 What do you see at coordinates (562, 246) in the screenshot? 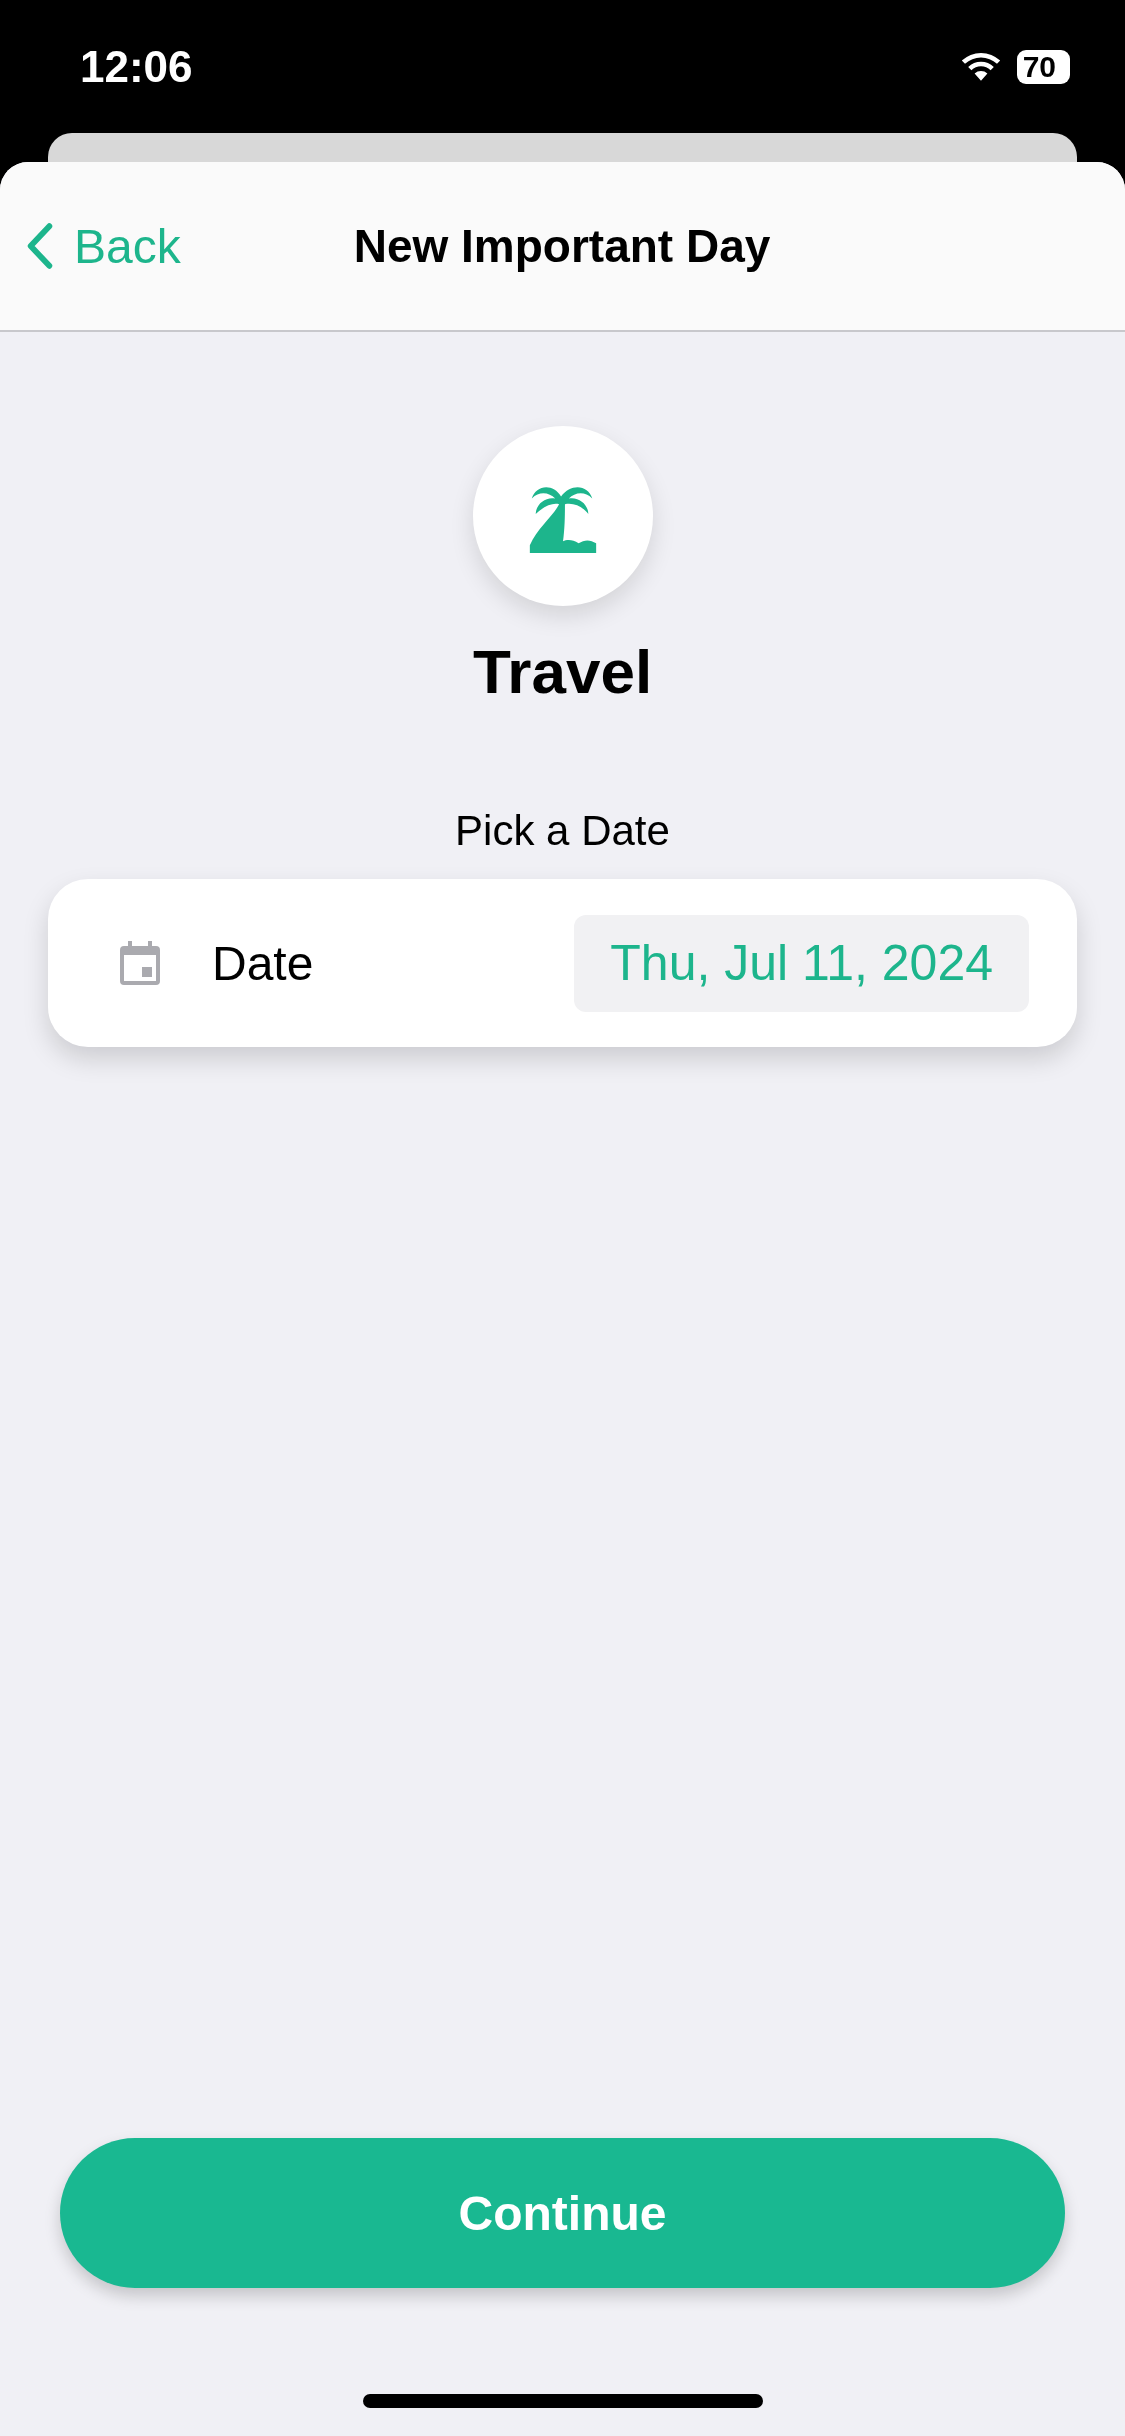
I see `screen-title: New Important Day` at bounding box center [562, 246].